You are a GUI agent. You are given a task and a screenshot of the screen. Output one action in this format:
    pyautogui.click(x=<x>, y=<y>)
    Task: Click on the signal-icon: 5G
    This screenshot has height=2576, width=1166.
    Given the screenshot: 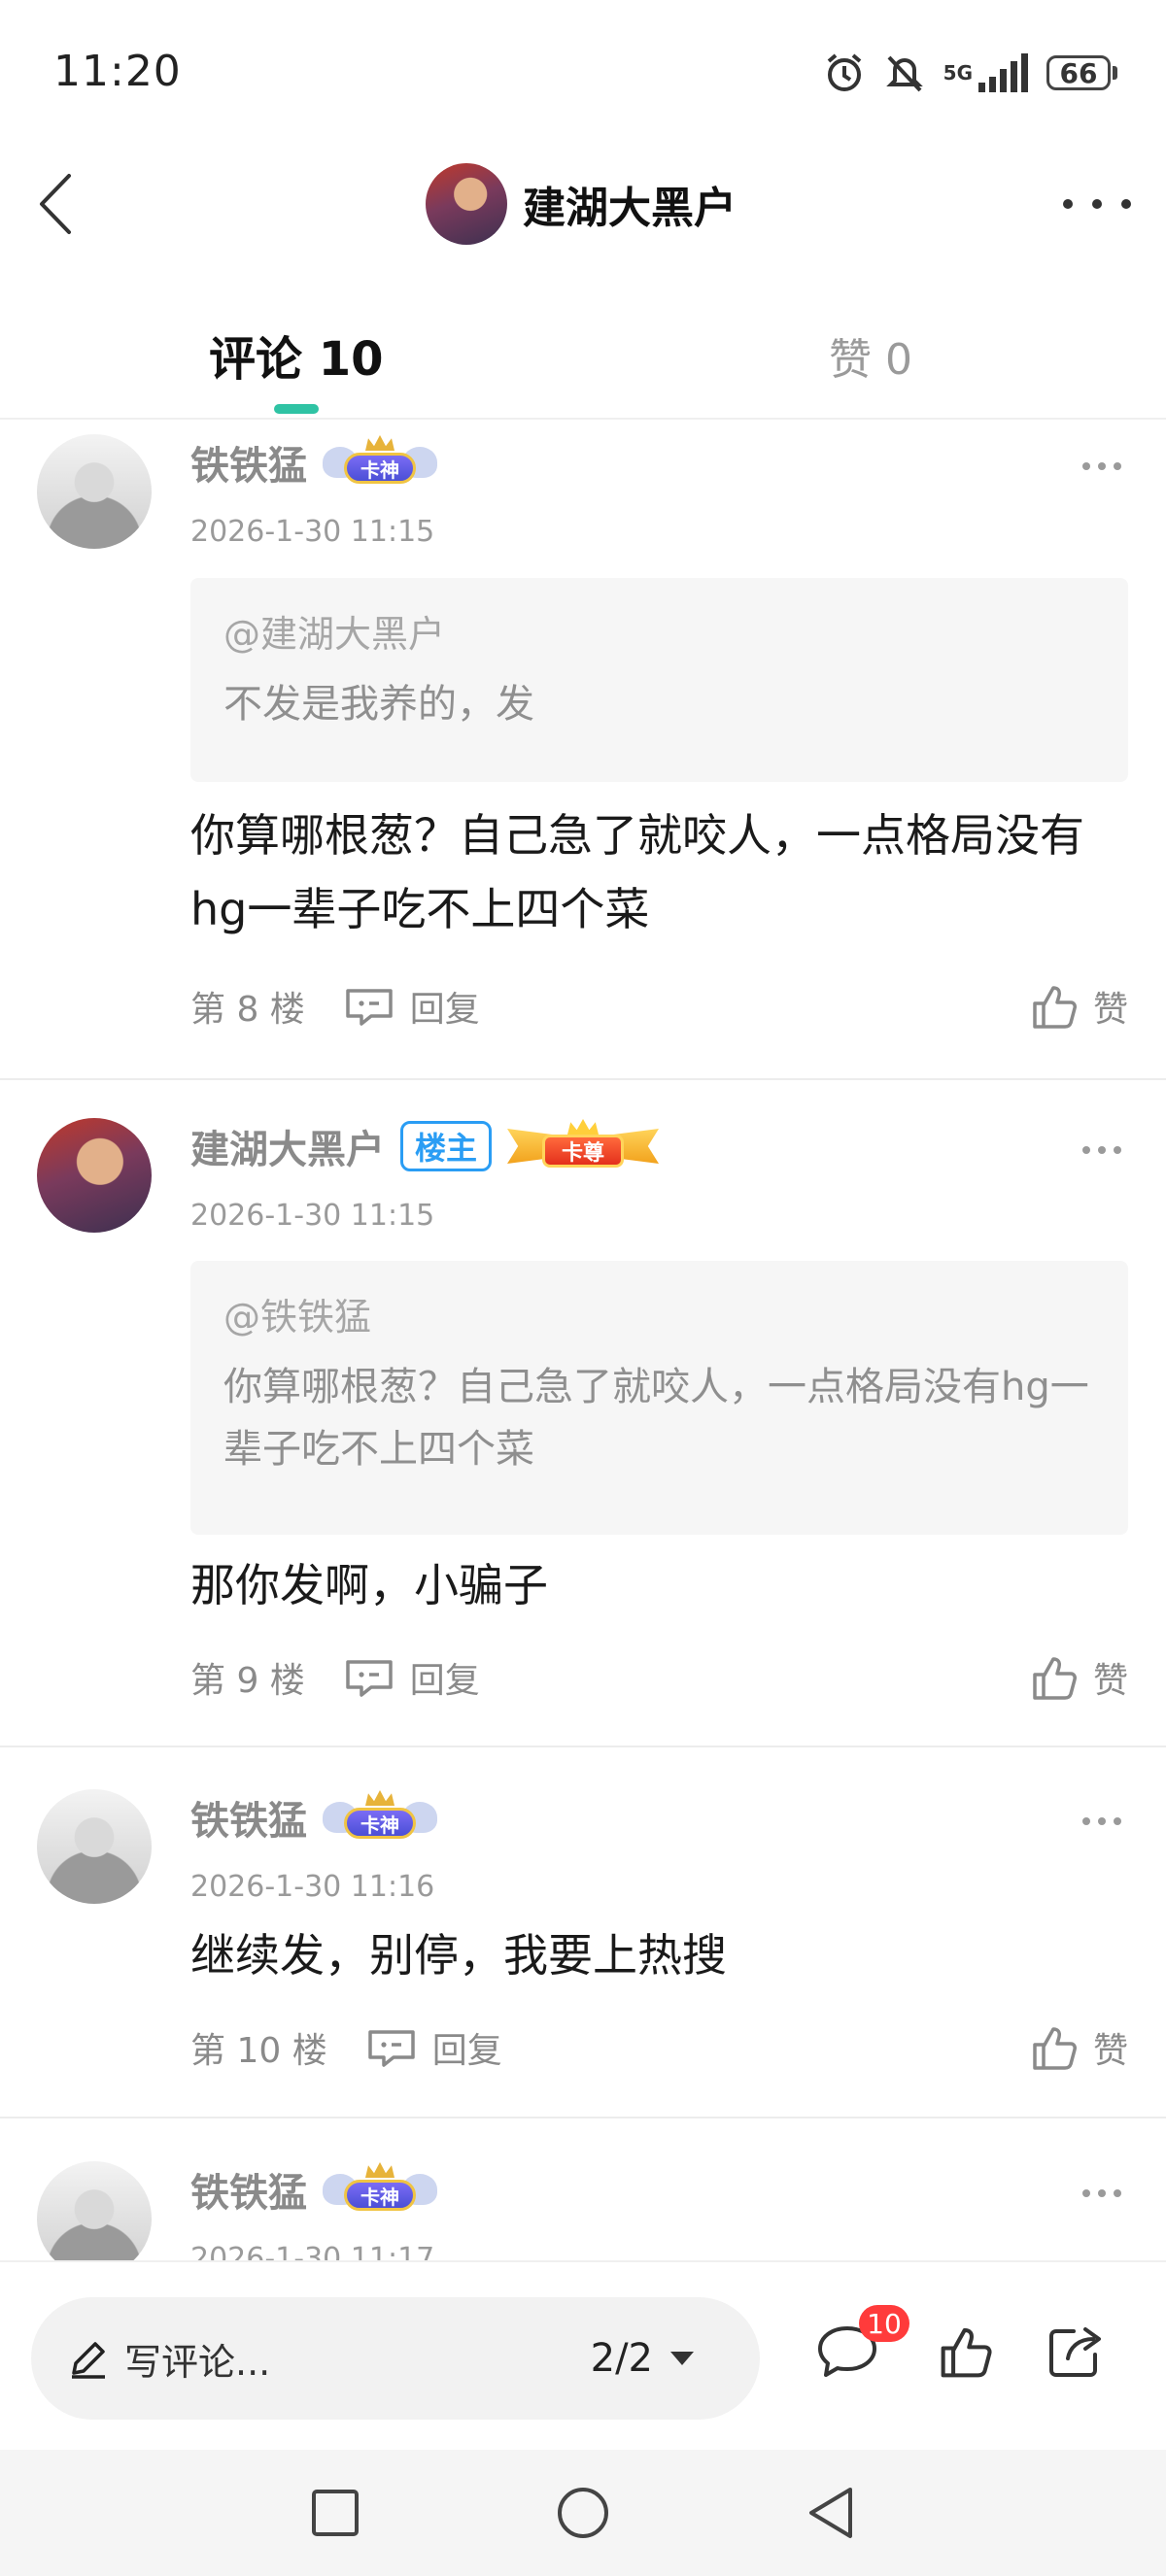 What is the action you would take?
    pyautogui.click(x=986, y=72)
    